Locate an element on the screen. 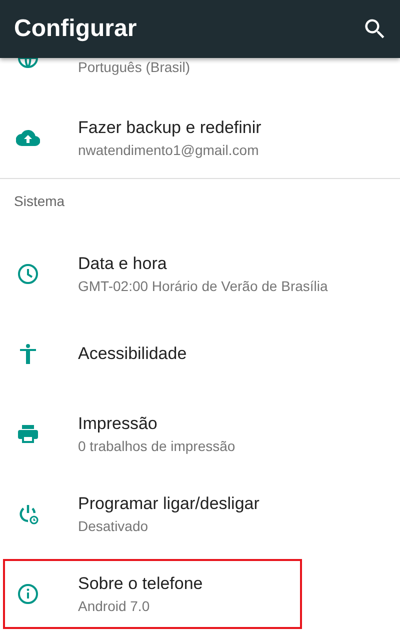 This screenshot has width=400, height=634. item-subtitle: Desativado is located at coordinates (114, 526).